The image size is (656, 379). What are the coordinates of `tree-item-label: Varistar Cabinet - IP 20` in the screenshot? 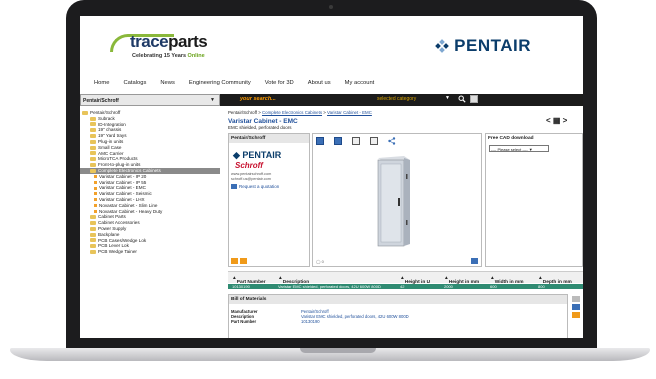 It's located at (123, 176).